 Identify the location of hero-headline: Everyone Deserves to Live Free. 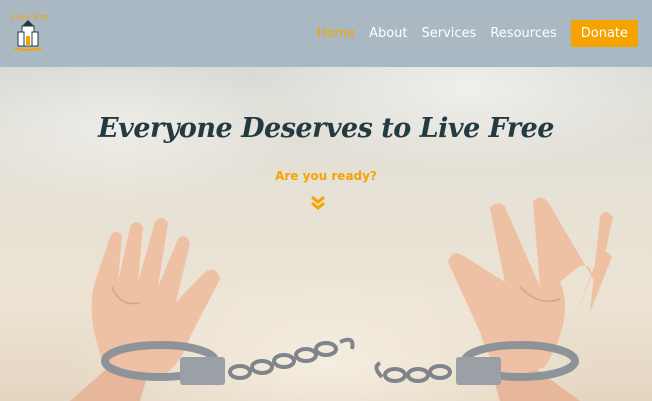
(326, 128).